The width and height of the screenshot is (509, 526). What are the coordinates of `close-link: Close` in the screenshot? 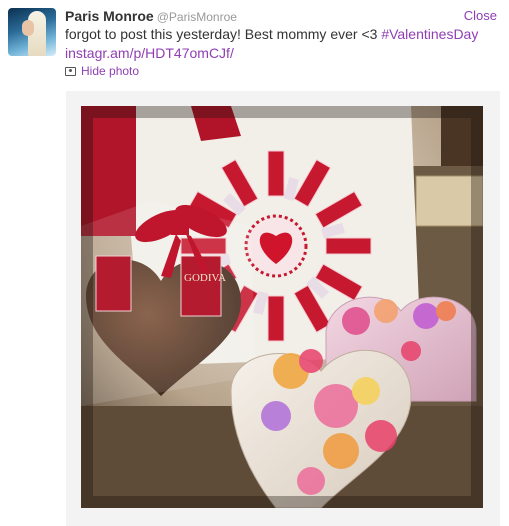 It's located at (480, 15).